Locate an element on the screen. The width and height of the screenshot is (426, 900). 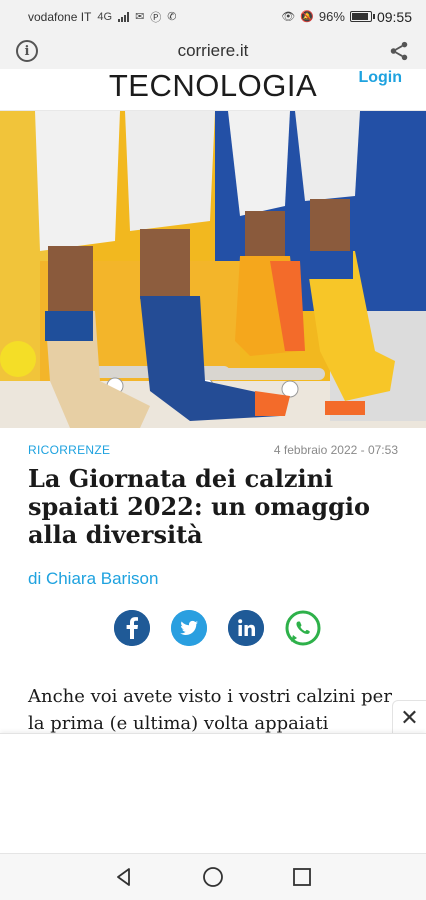
battery-fill is located at coordinates (360, 16).